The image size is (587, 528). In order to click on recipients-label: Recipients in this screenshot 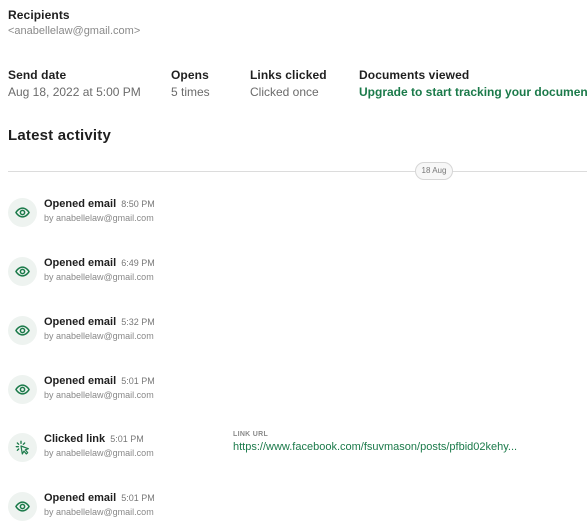, I will do `click(39, 15)`.